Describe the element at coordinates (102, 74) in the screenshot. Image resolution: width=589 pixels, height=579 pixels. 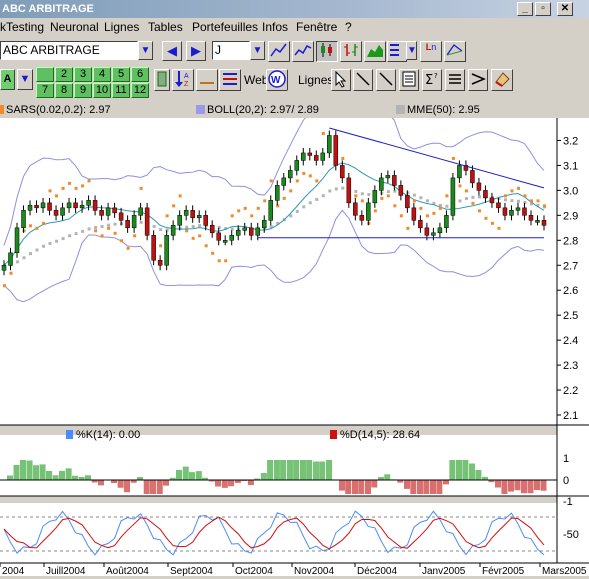
I see `scale-button-4: 4` at that location.